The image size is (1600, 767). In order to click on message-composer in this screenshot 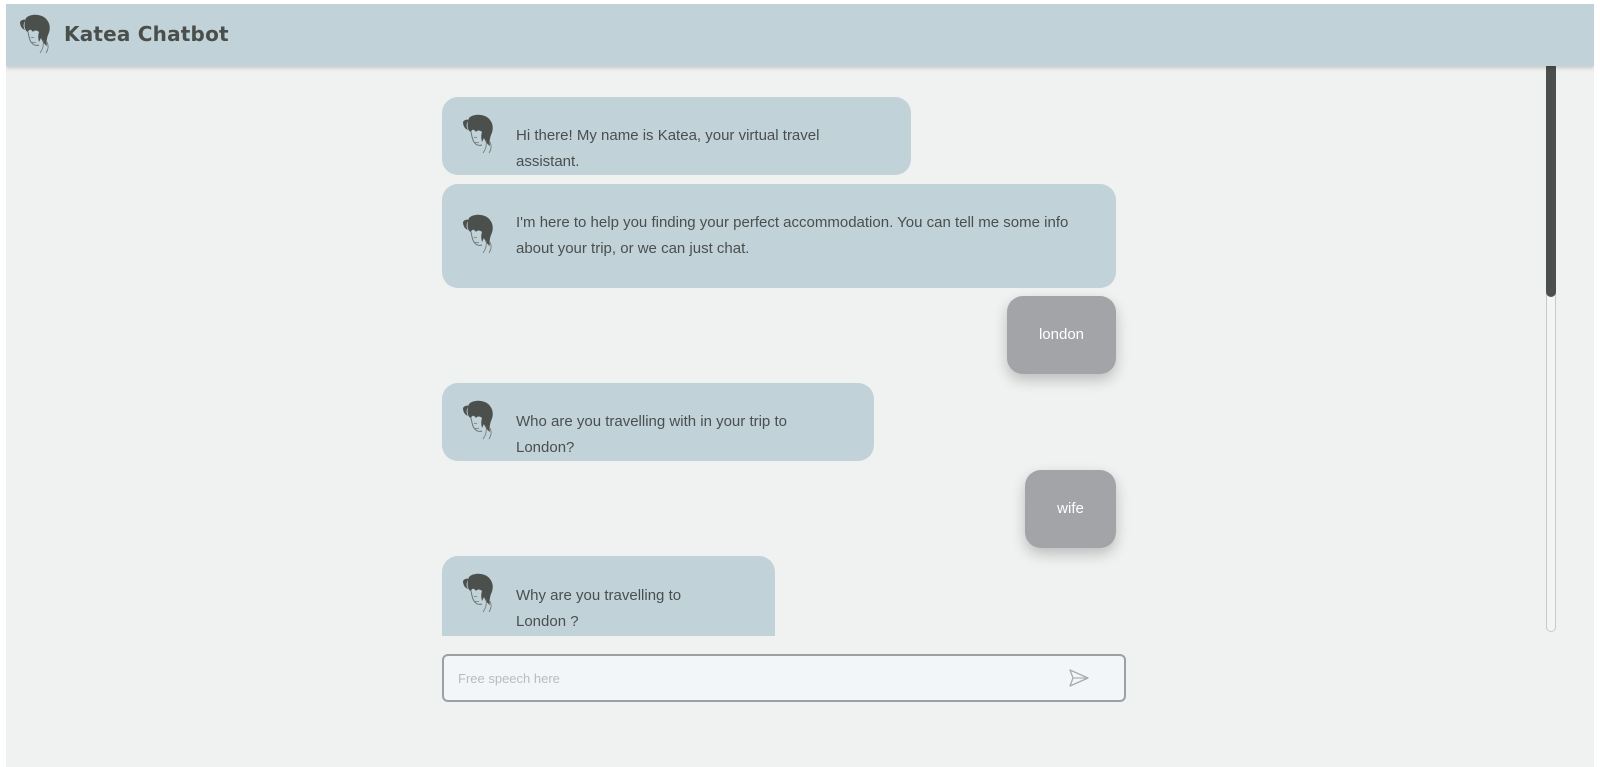, I will do `click(784, 678)`.